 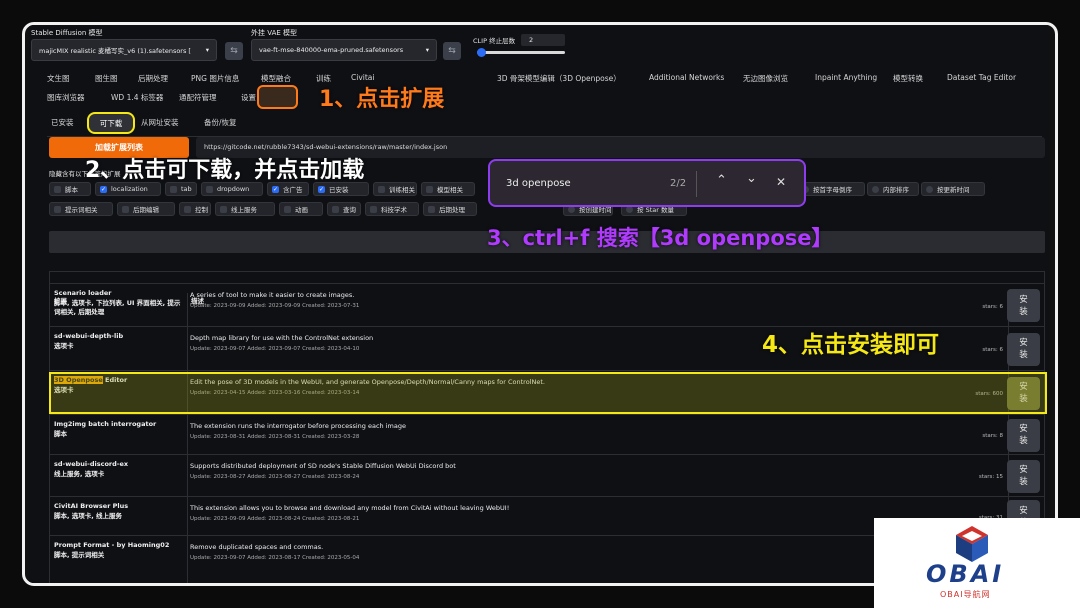 I want to click on filter-tag-checkbox: 提示词相关, so click(x=81, y=209).